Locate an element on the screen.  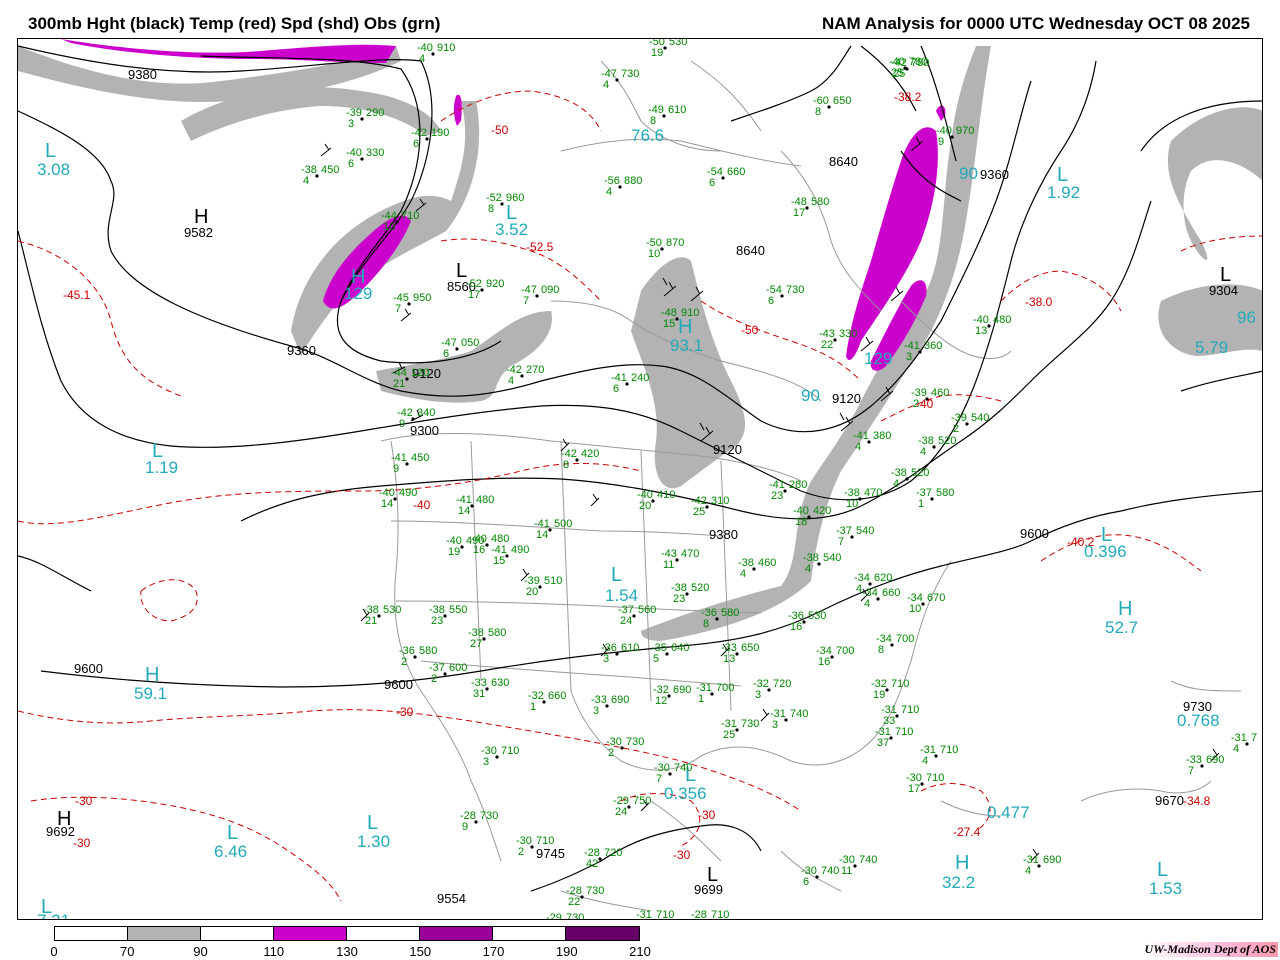
obs-temperature: -29 is located at coordinates (554, 916).